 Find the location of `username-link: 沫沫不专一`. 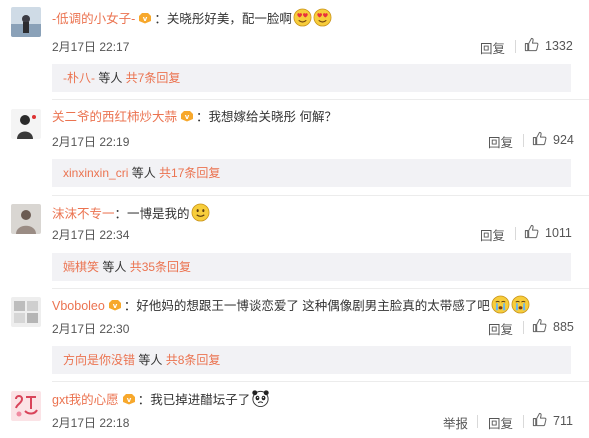

username-link: 沫沫不专一 is located at coordinates (83, 214).